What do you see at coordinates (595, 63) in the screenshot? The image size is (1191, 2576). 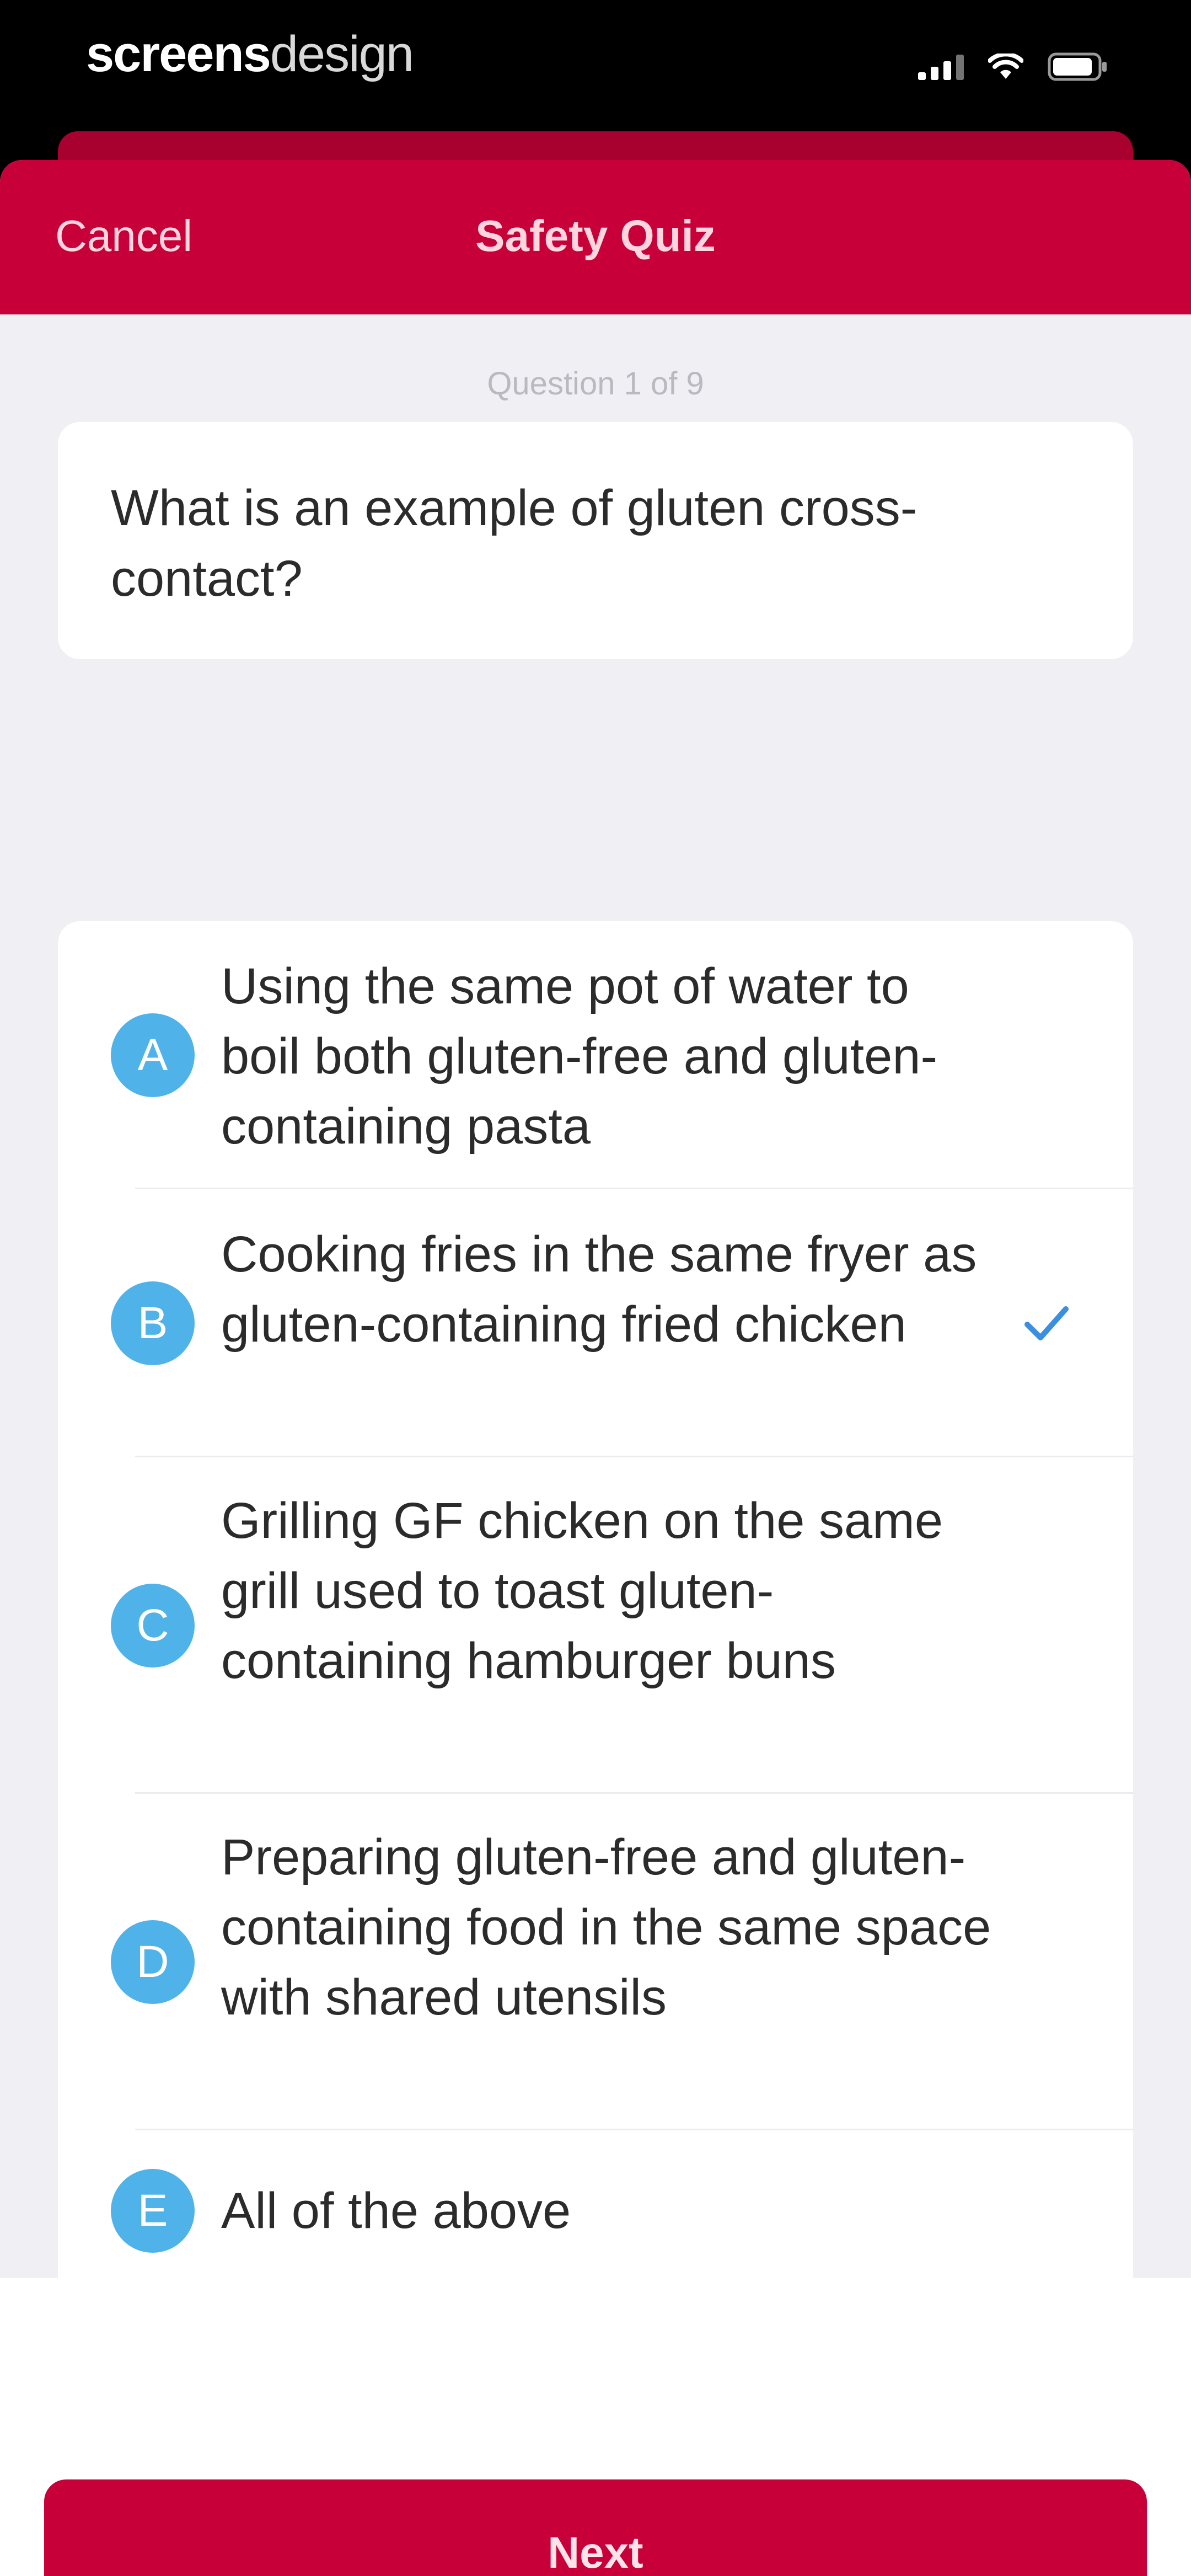 I see `status-bar: screensdesign` at bounding box center [595, 63].